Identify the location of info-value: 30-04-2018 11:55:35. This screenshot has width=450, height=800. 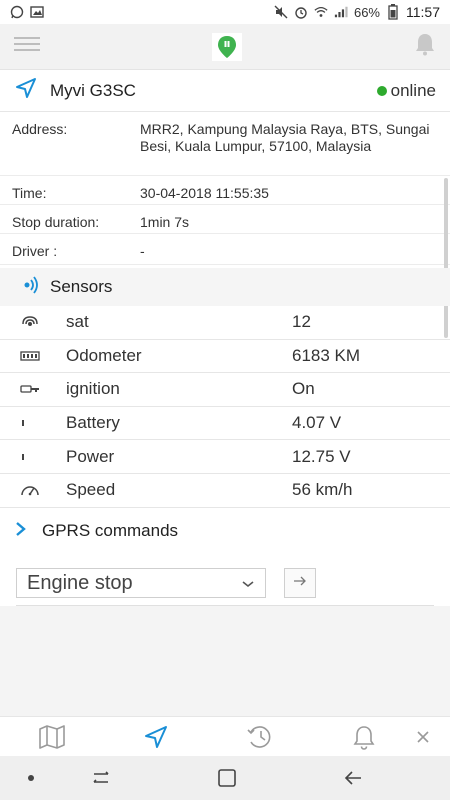
(204, 193).